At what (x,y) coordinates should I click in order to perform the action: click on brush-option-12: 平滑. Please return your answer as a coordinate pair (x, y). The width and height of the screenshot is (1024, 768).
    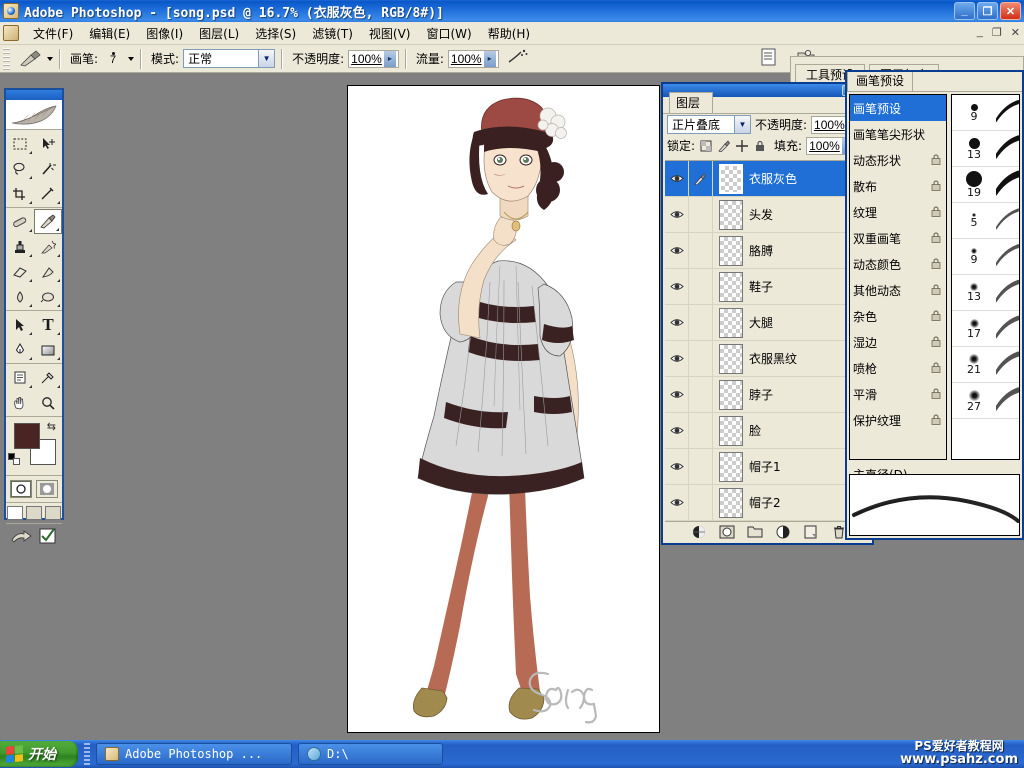
    Looking at the image, I should click on (898, 394).